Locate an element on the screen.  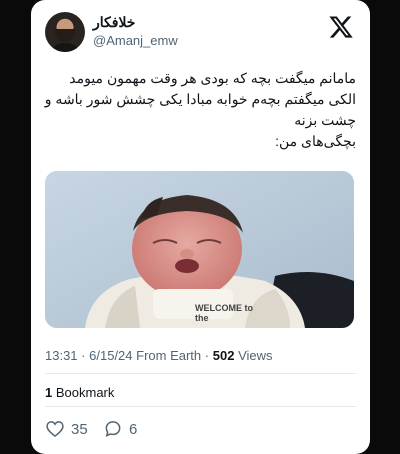
tweet-time: 13:31 is located at coordinates (61, 355).